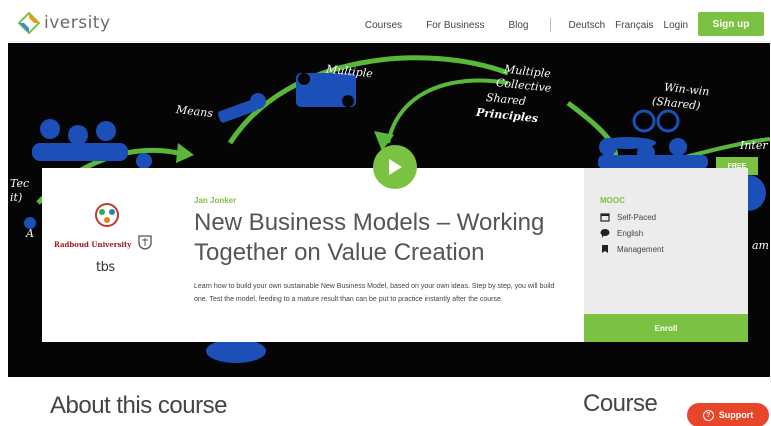  Describe the element at coordinates (637, 217) in the screenshot. I see `meta-pace-label: Self-Paced` at that location.